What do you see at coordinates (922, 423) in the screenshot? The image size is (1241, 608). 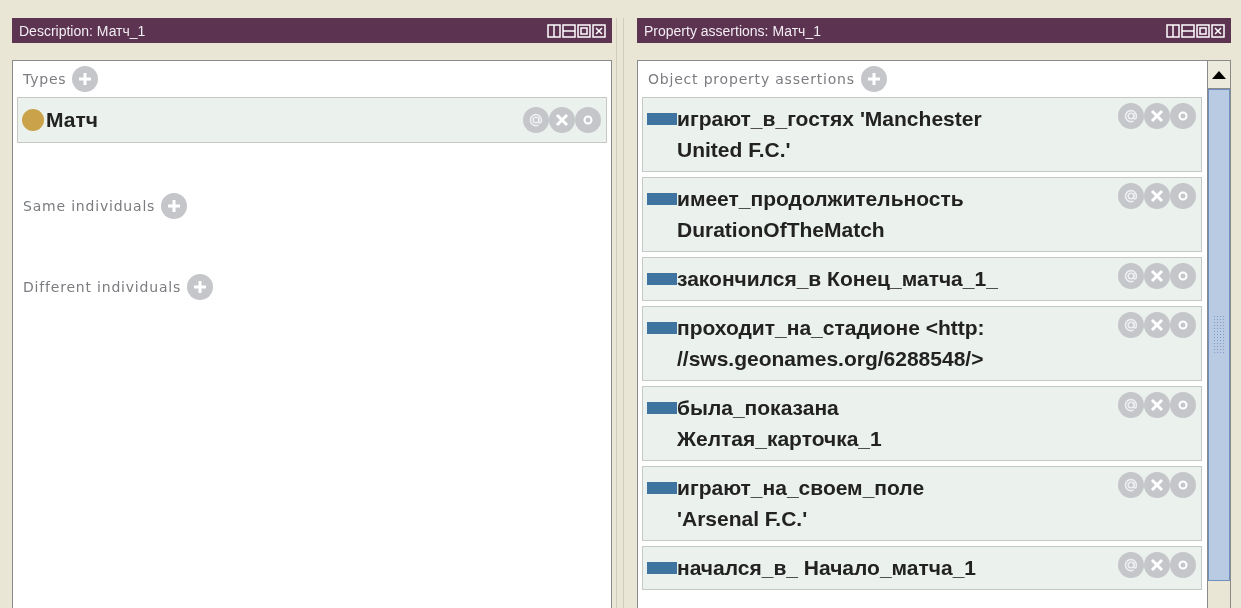 I see `assertion-entry: была_показана Желтая_карточка_1` at bounding box center [922, 423].